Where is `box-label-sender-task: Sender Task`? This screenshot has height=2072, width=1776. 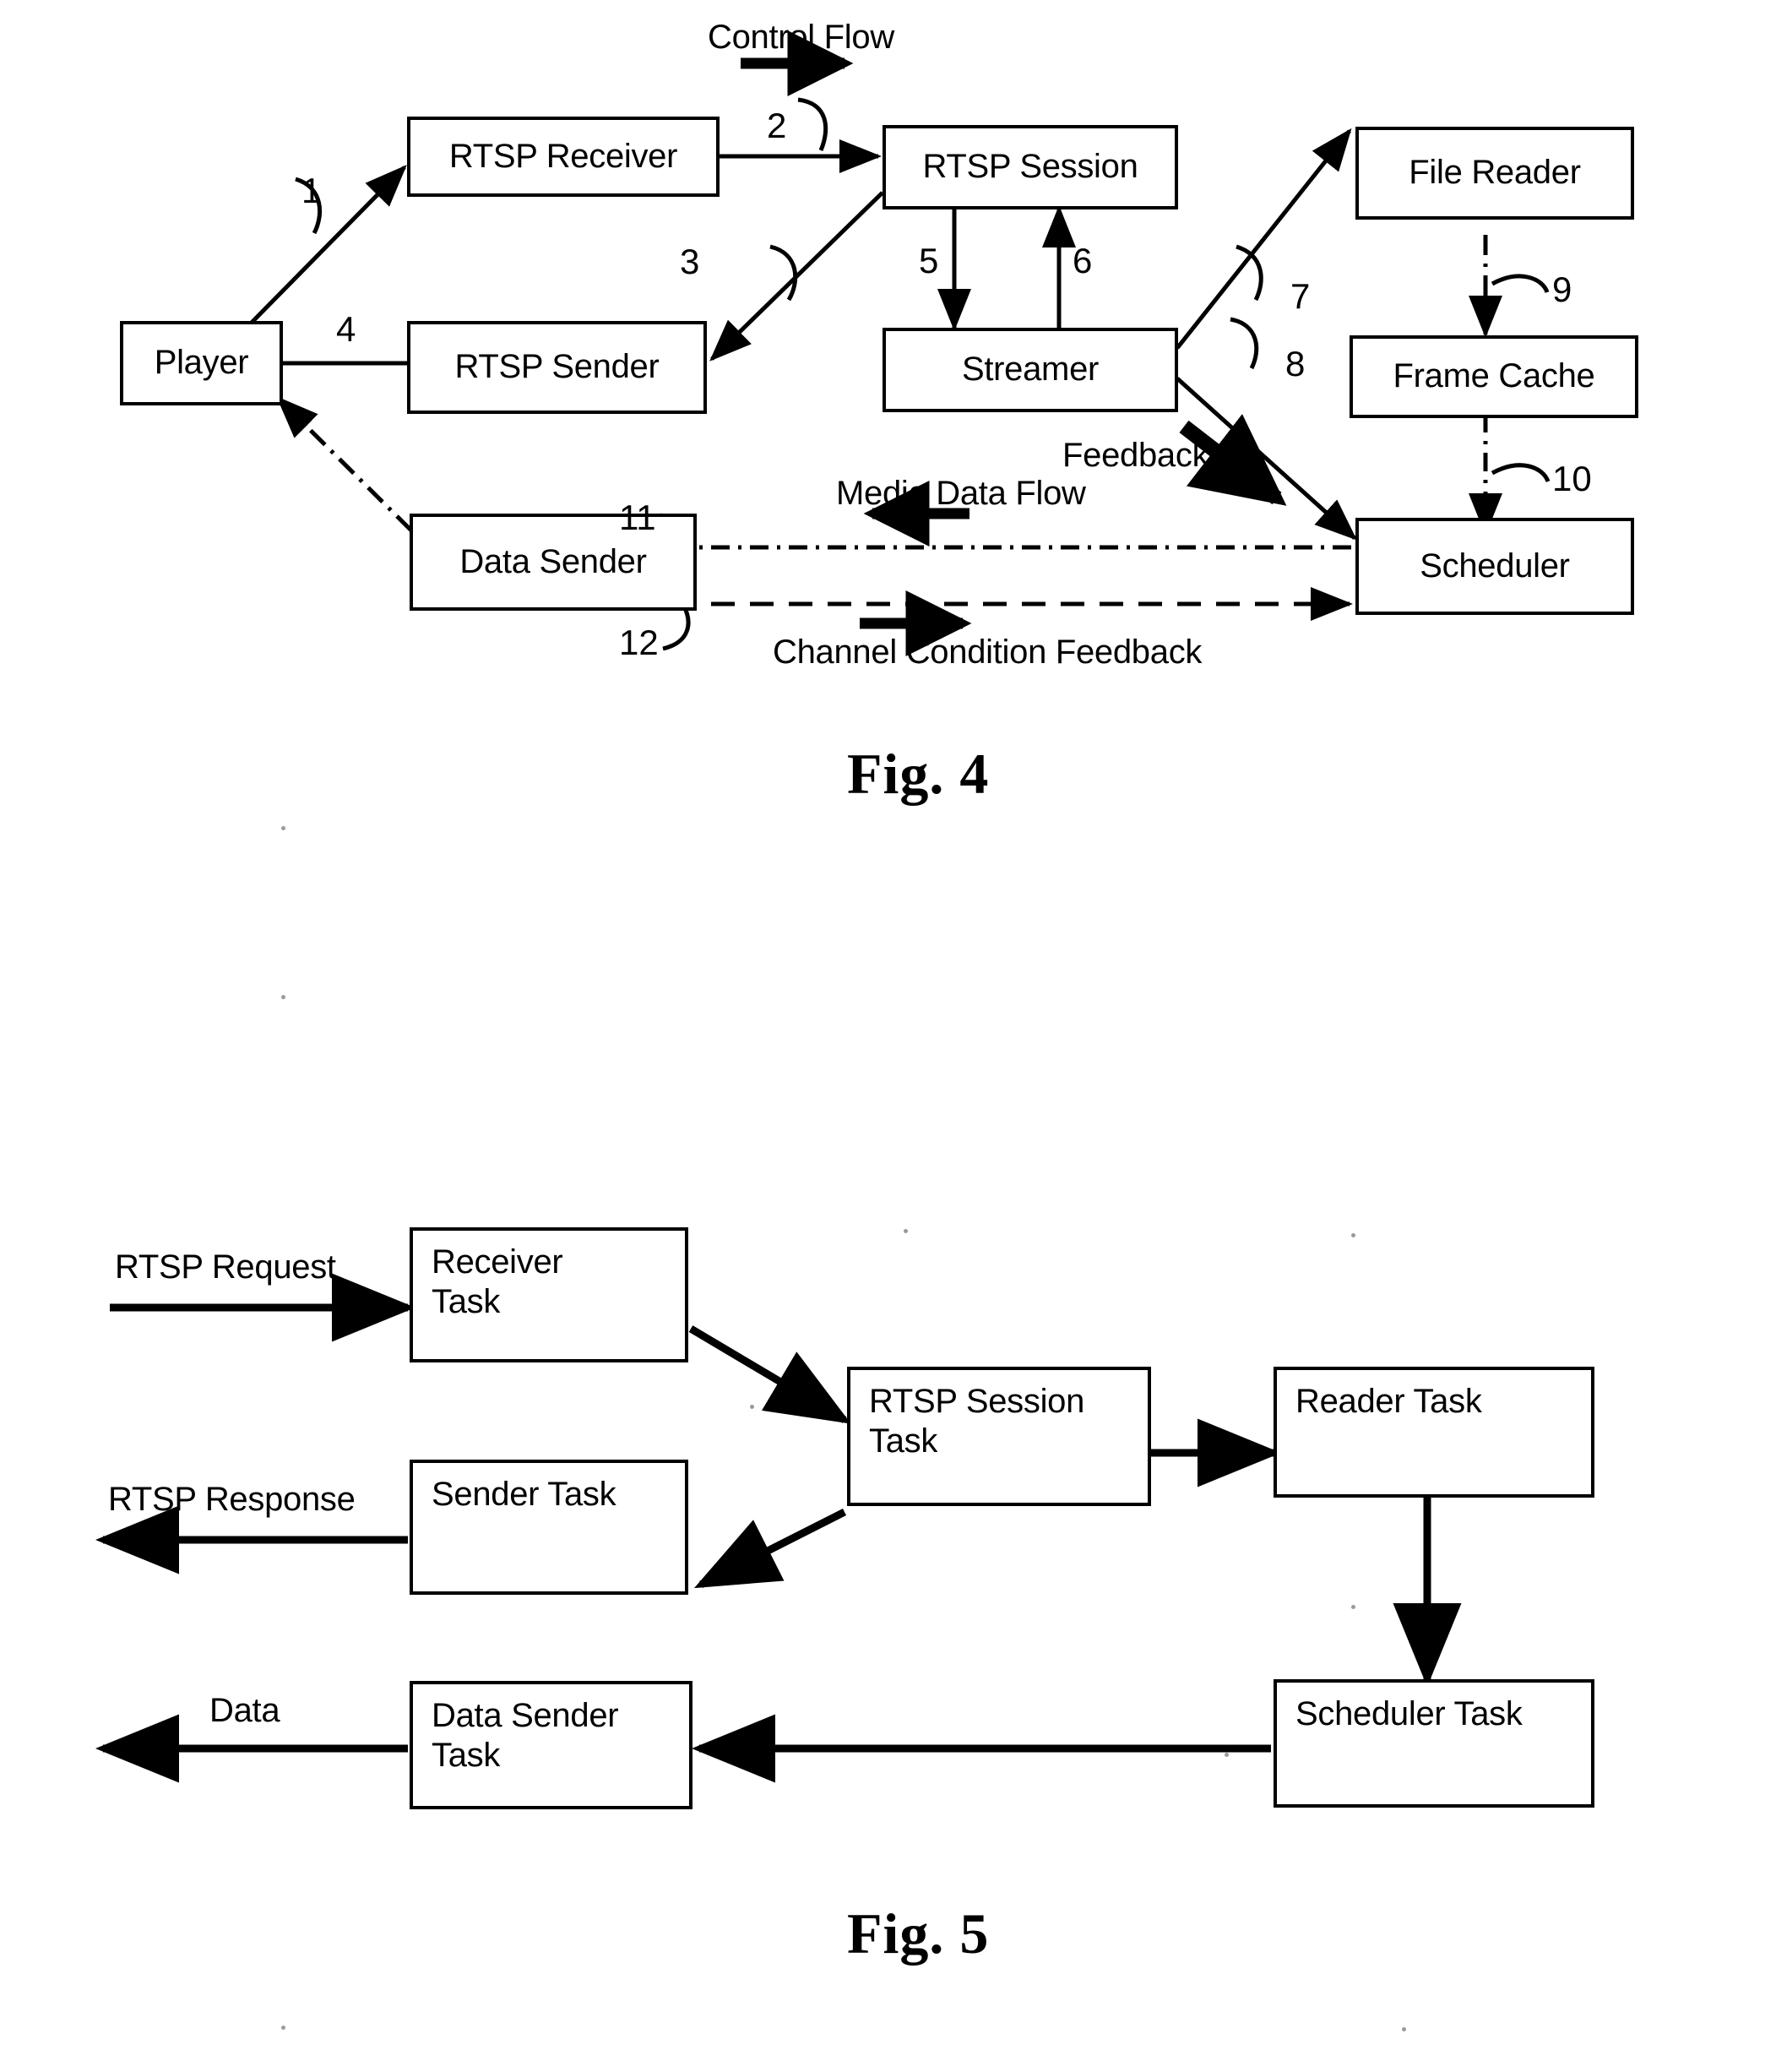
box-label-sender-task: Sender Task is located at coordinates (524, 1494).